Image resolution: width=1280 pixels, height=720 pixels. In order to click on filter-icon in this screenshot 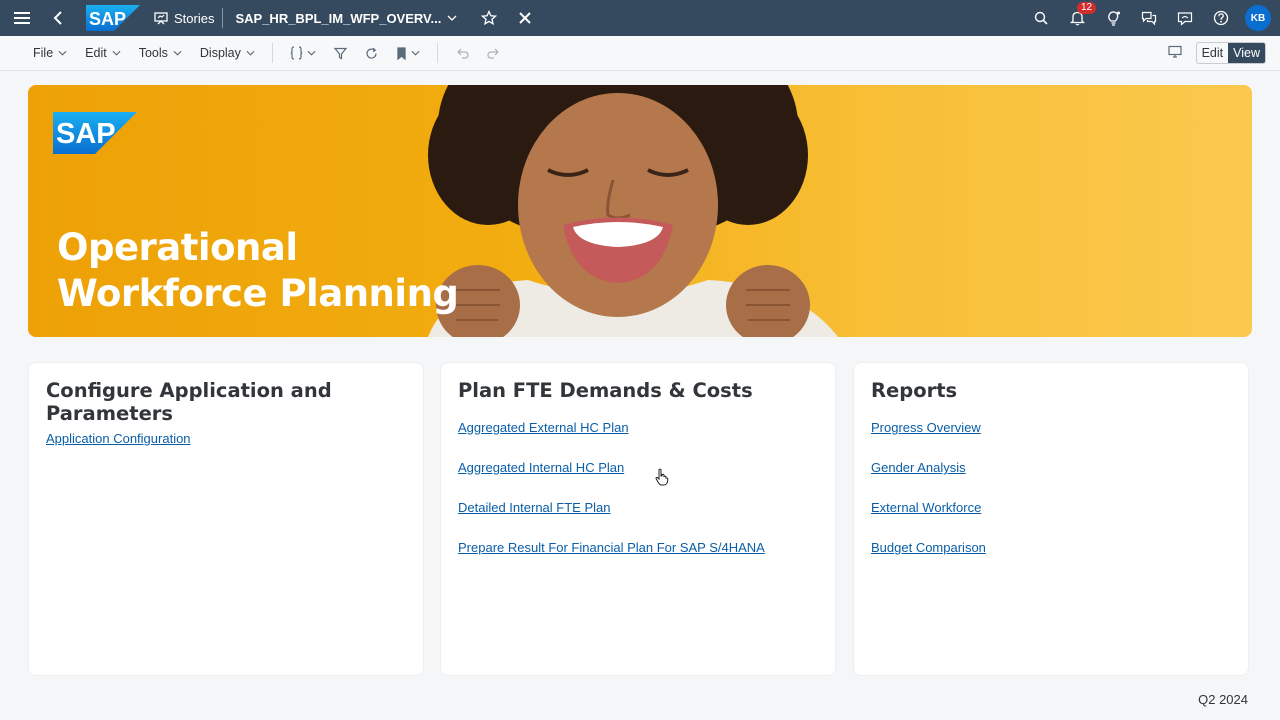, I will do `click(340, 53)`.